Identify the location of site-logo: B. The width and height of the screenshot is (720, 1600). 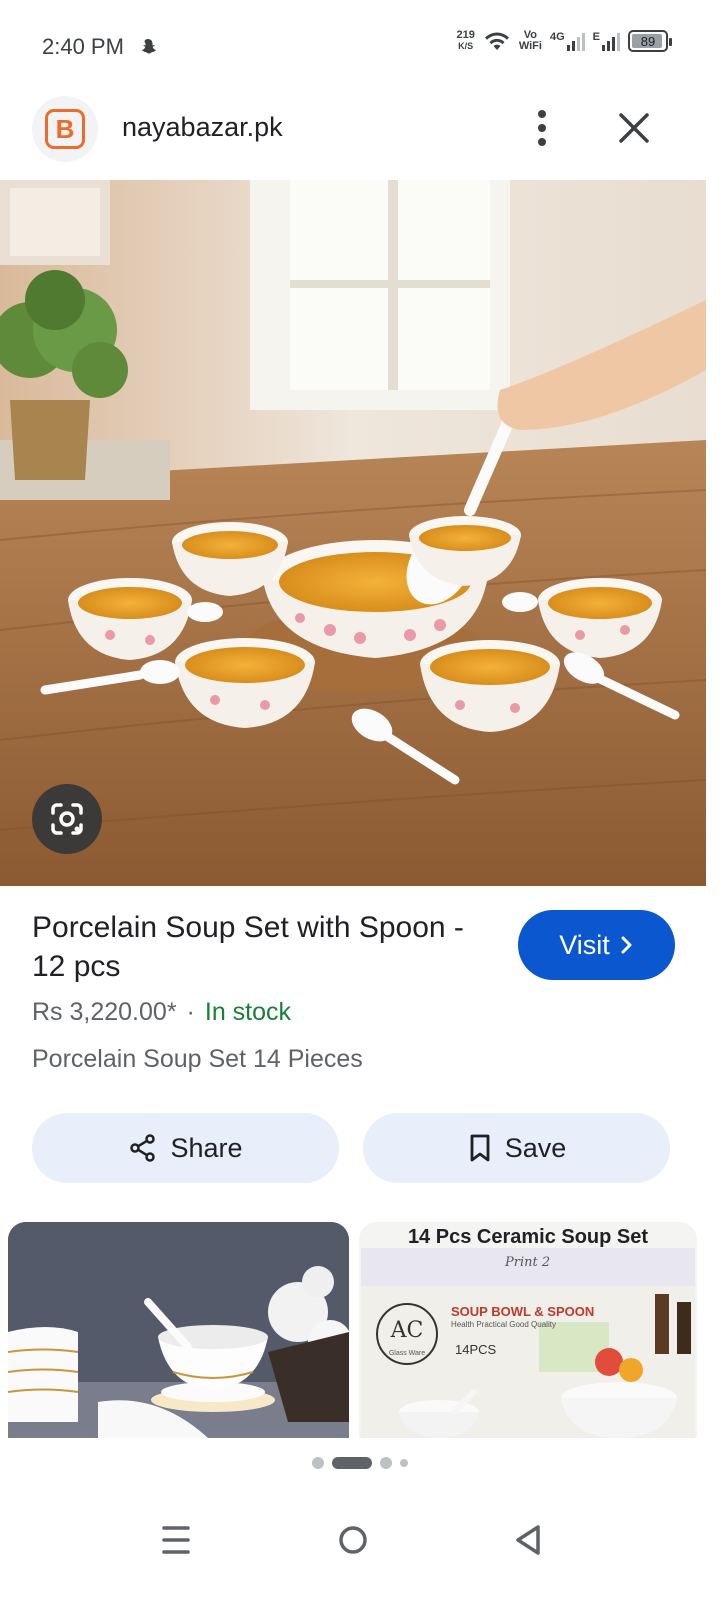
(65, 129).